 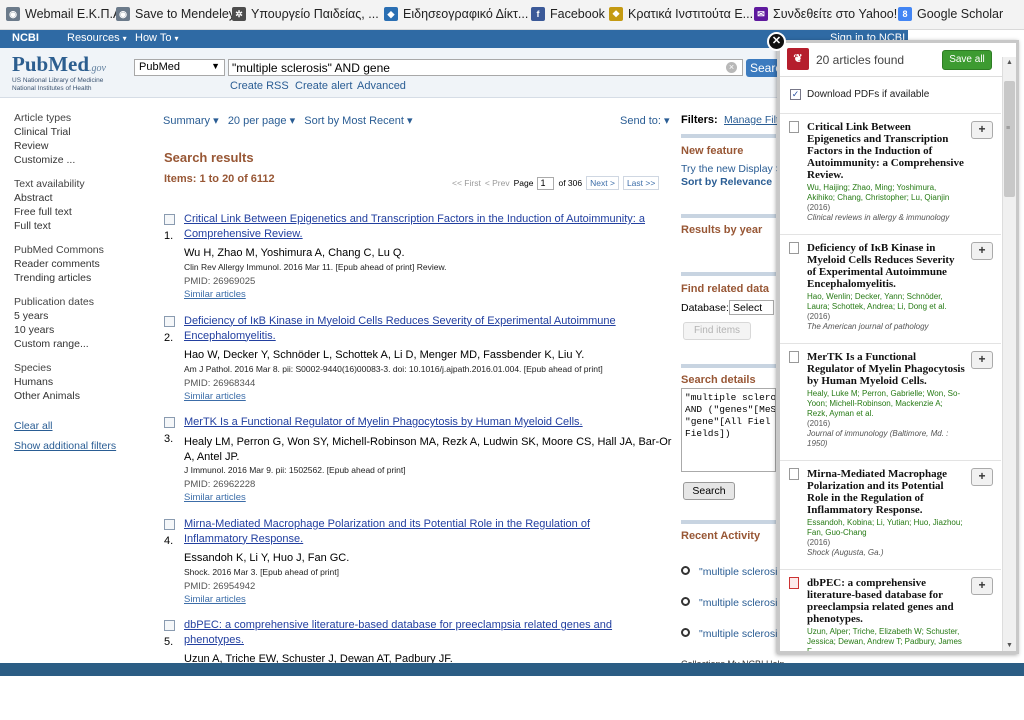 What do you see at coordinates (709, 491) in the screenshot?
I see `details-search-button: Search` at bounding box center [709, 491].